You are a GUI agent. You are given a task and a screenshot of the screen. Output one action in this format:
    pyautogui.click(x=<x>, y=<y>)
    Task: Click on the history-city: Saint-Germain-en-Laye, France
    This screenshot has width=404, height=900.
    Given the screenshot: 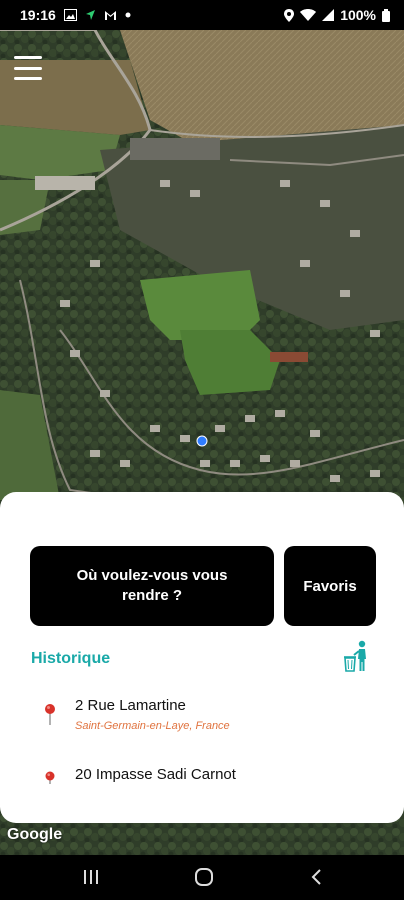 What is the action you would take?
    pyautogui.click(x=152, y=726)
    